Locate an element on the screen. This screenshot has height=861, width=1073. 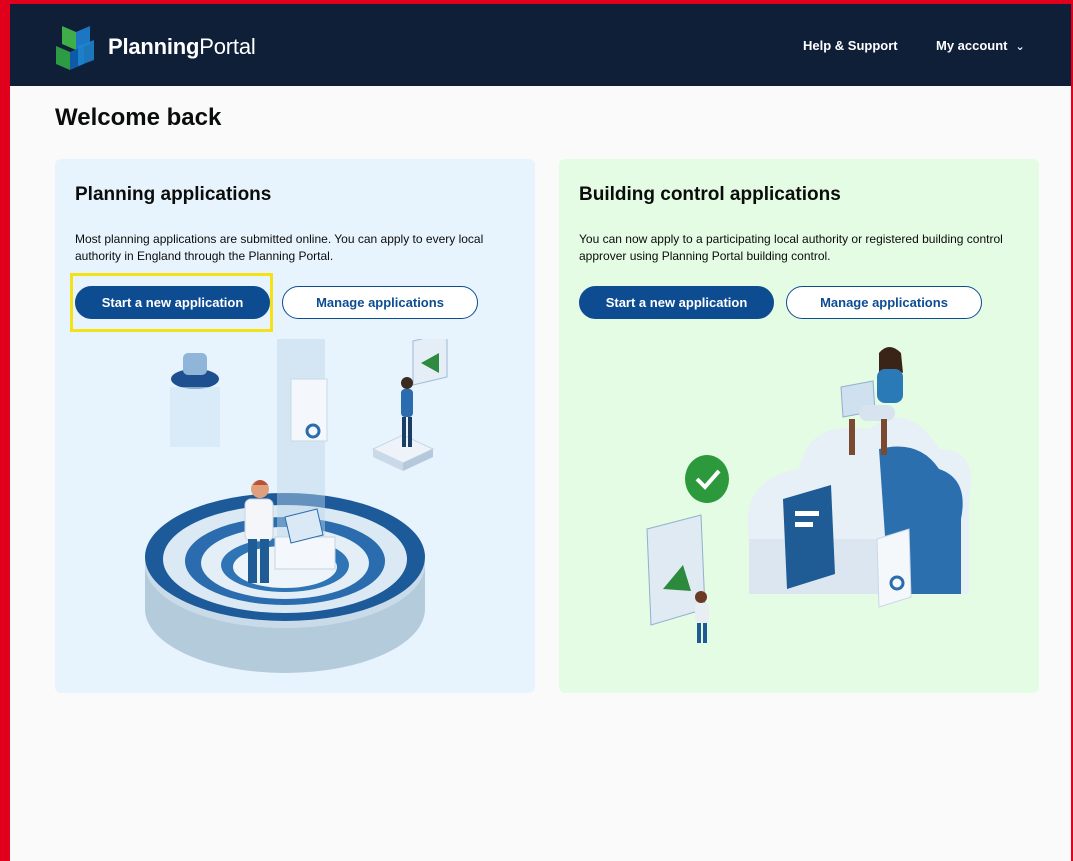
building-control-illustration is located at coordinates (808, 495).